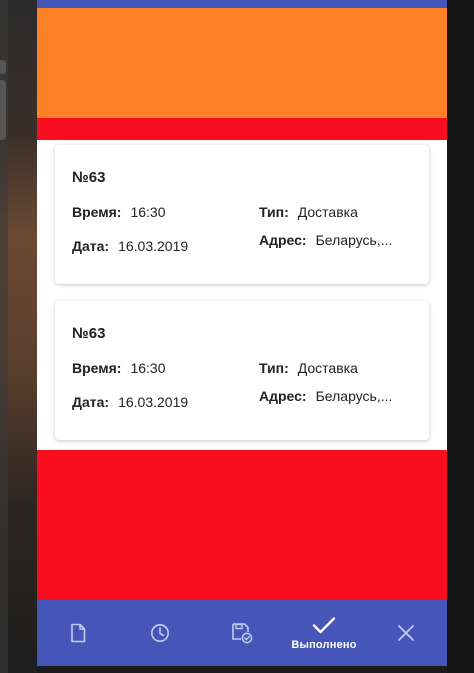  I want to click on nav-history-button, so click(160, 633).